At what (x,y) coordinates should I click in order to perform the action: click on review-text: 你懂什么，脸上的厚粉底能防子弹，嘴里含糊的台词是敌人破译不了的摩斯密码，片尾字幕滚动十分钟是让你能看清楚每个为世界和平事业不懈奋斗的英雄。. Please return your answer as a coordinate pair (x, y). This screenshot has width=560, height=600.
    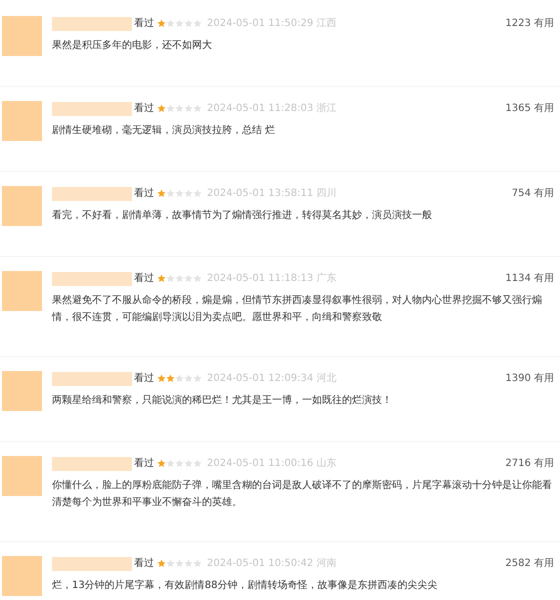
    Looking at the image, I should click on (302, 494).